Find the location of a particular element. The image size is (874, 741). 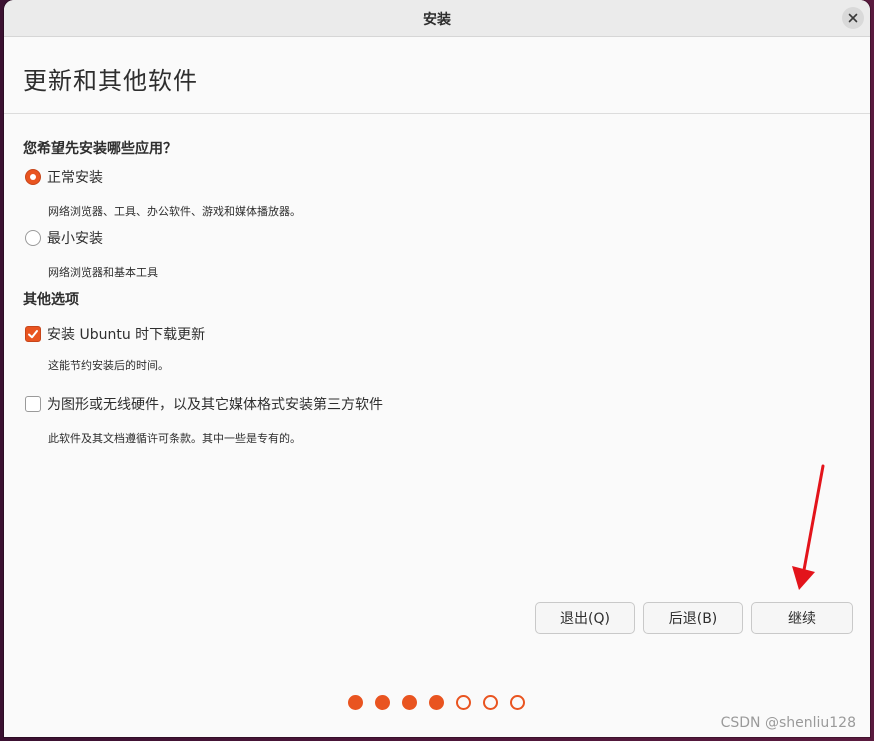

window-title: 安装 is located at coordinates (437, 20).